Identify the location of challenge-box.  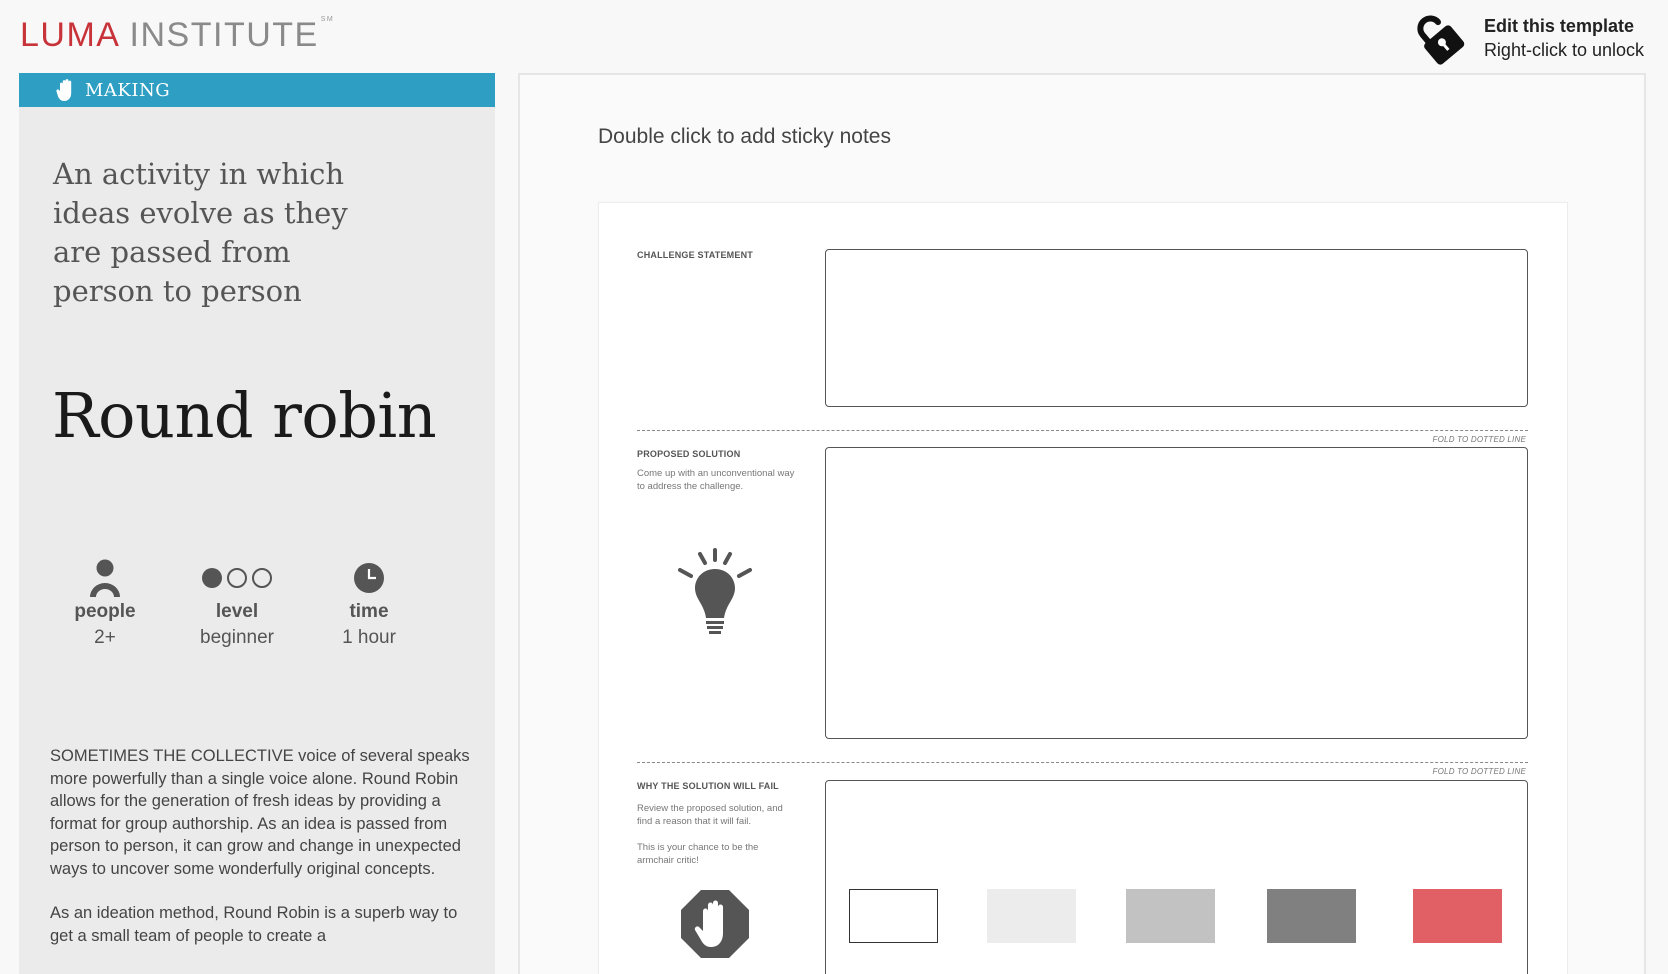
(1176, 328).